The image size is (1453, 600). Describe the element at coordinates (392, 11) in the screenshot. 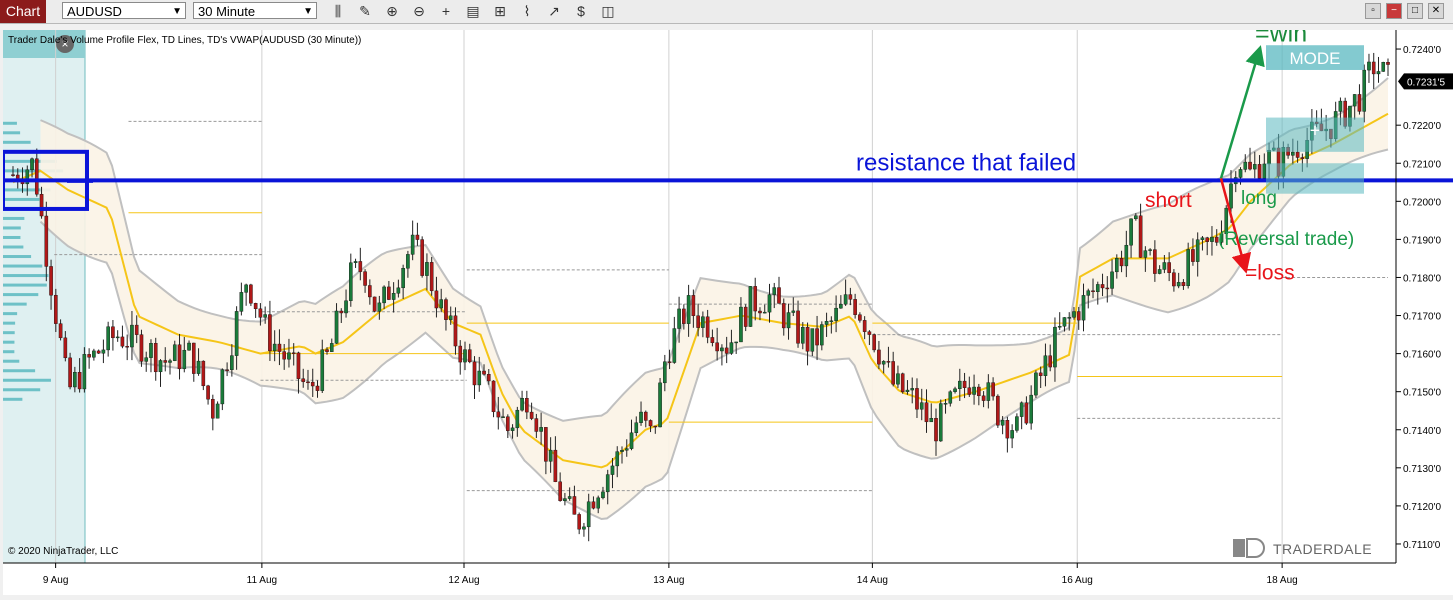

I see `zoom-in-icon: ⊕` at that location.